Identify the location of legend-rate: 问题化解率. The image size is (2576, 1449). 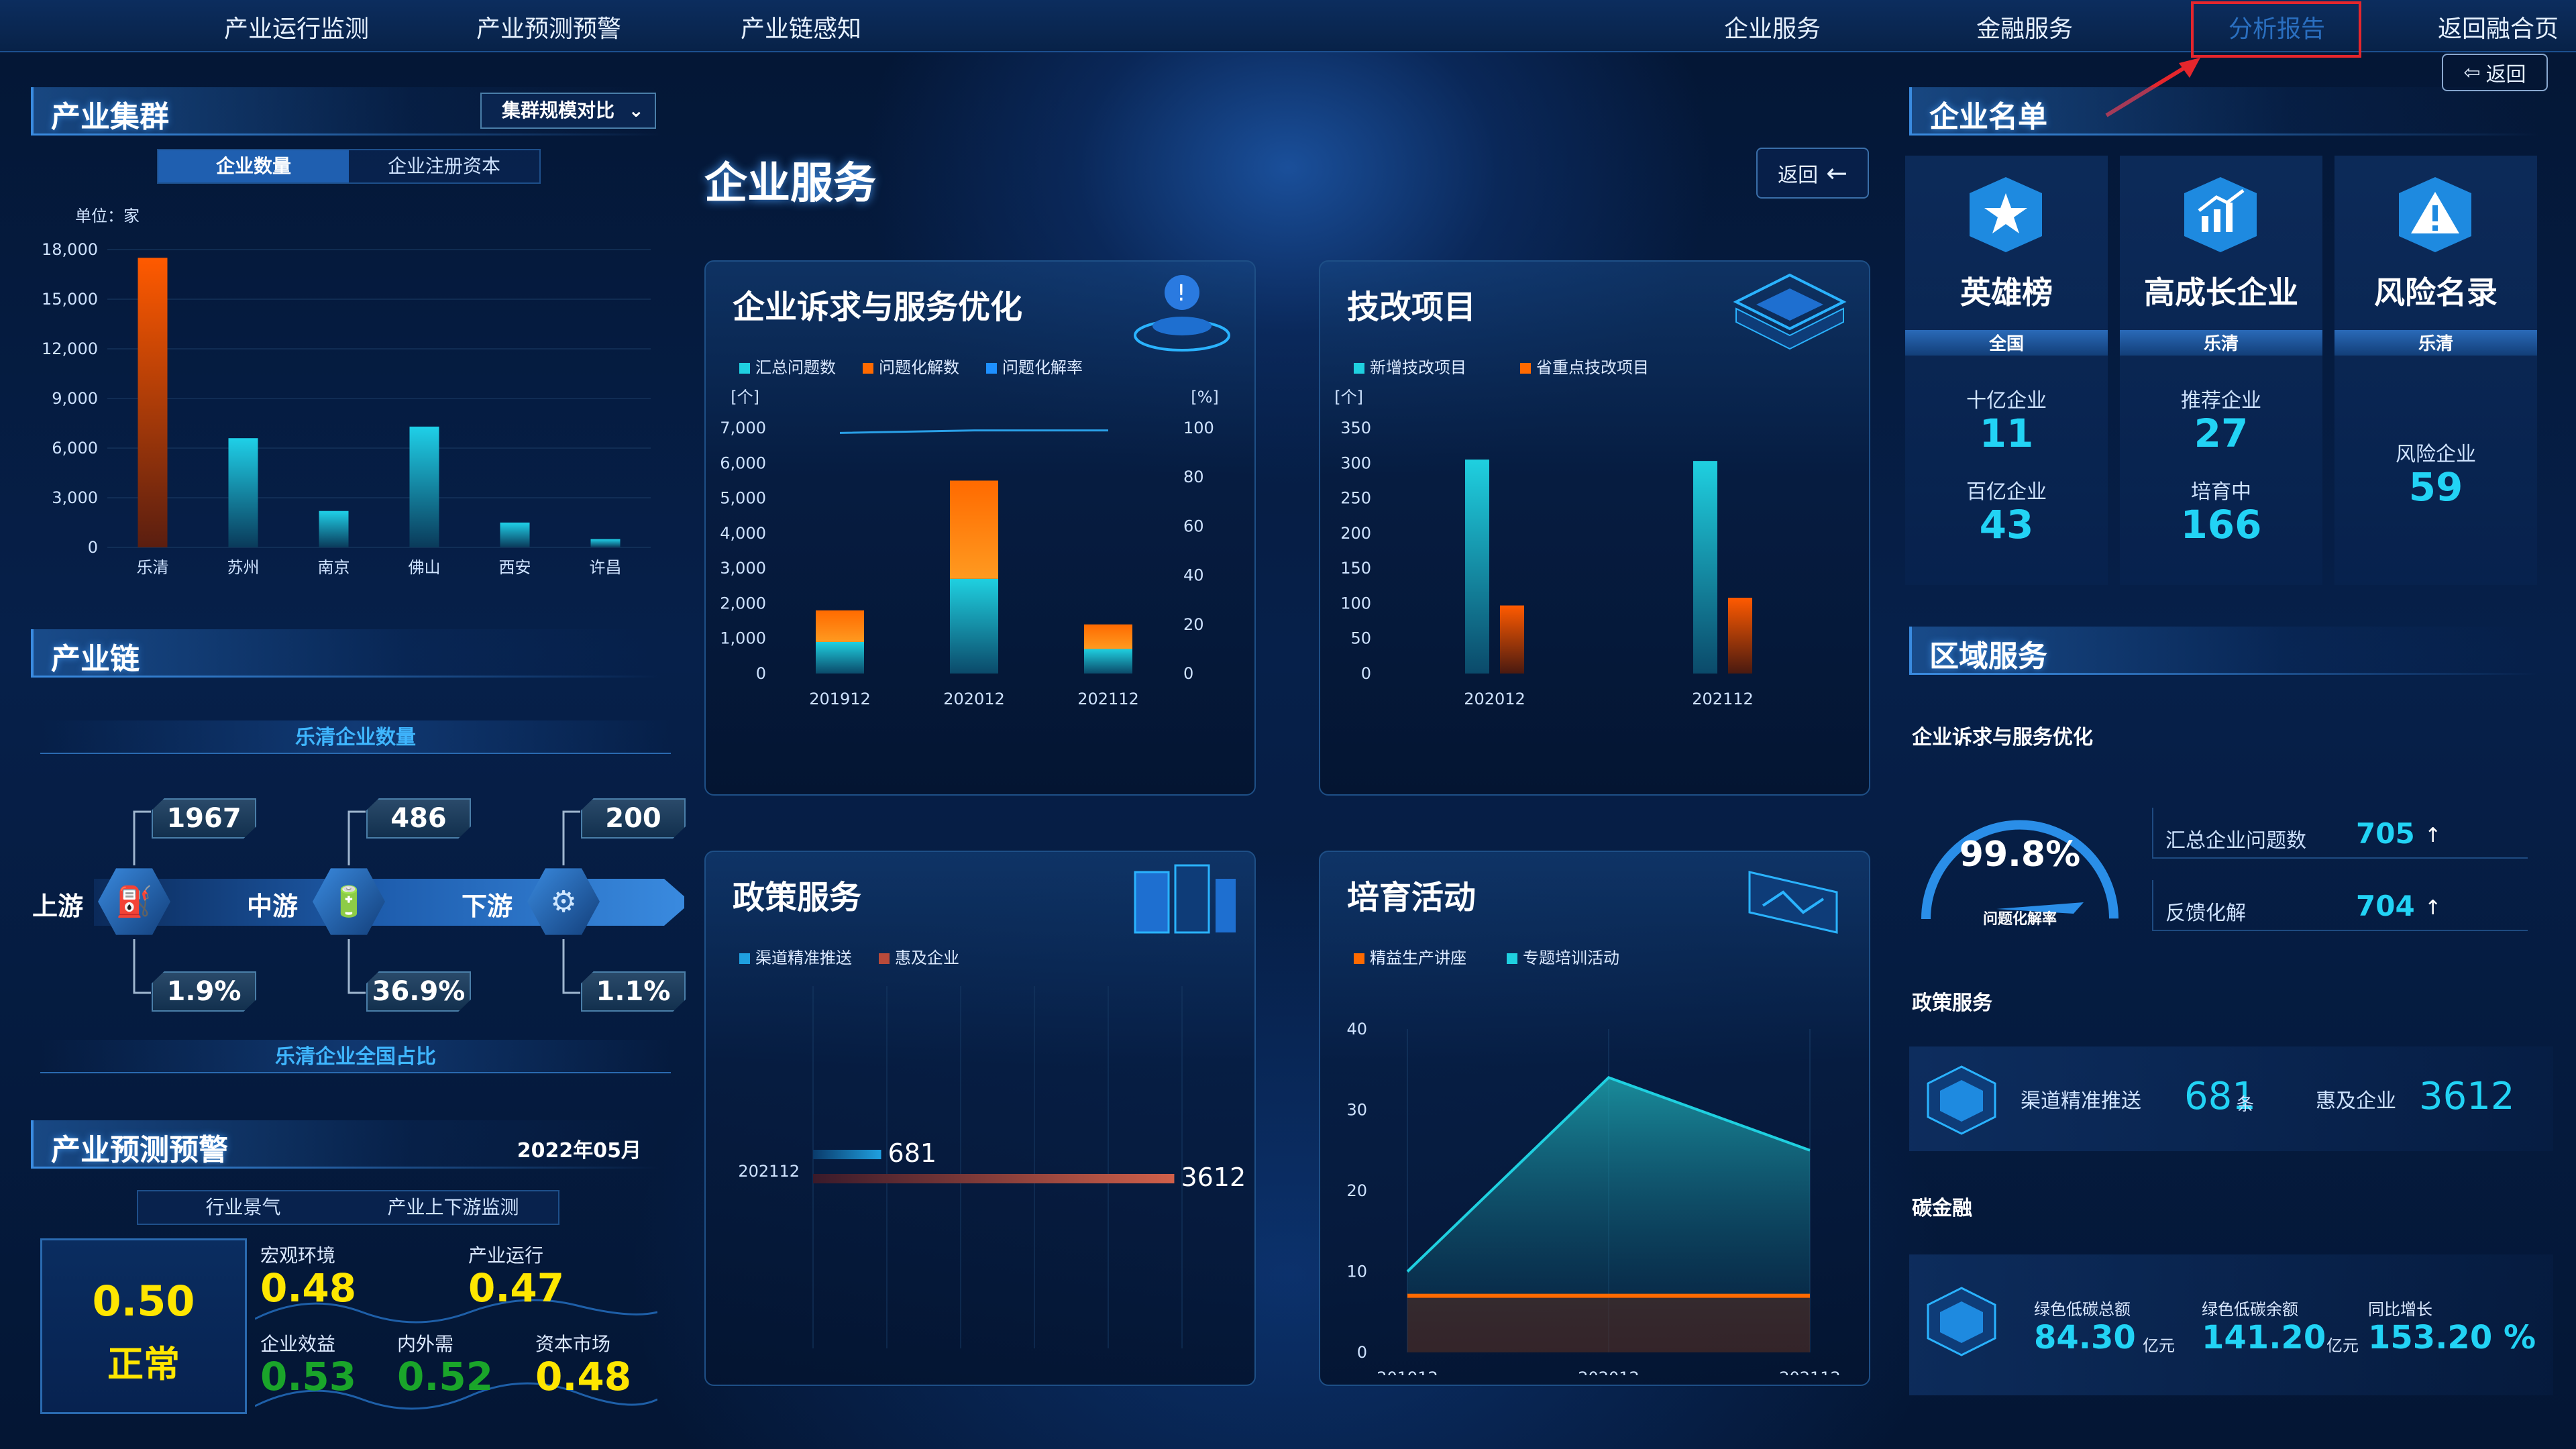
(1034, 366).